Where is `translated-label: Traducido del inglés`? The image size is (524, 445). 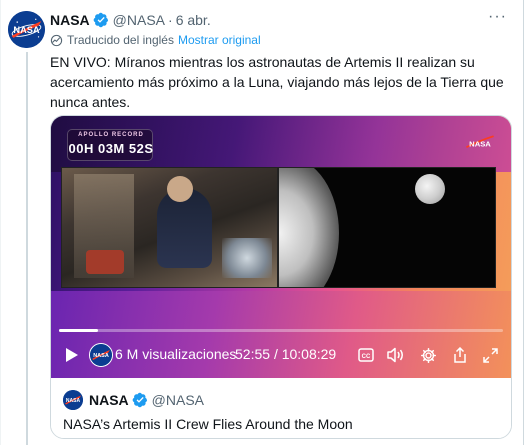
translated-label: Traducido del inglés is located at coordinates (120, 40).